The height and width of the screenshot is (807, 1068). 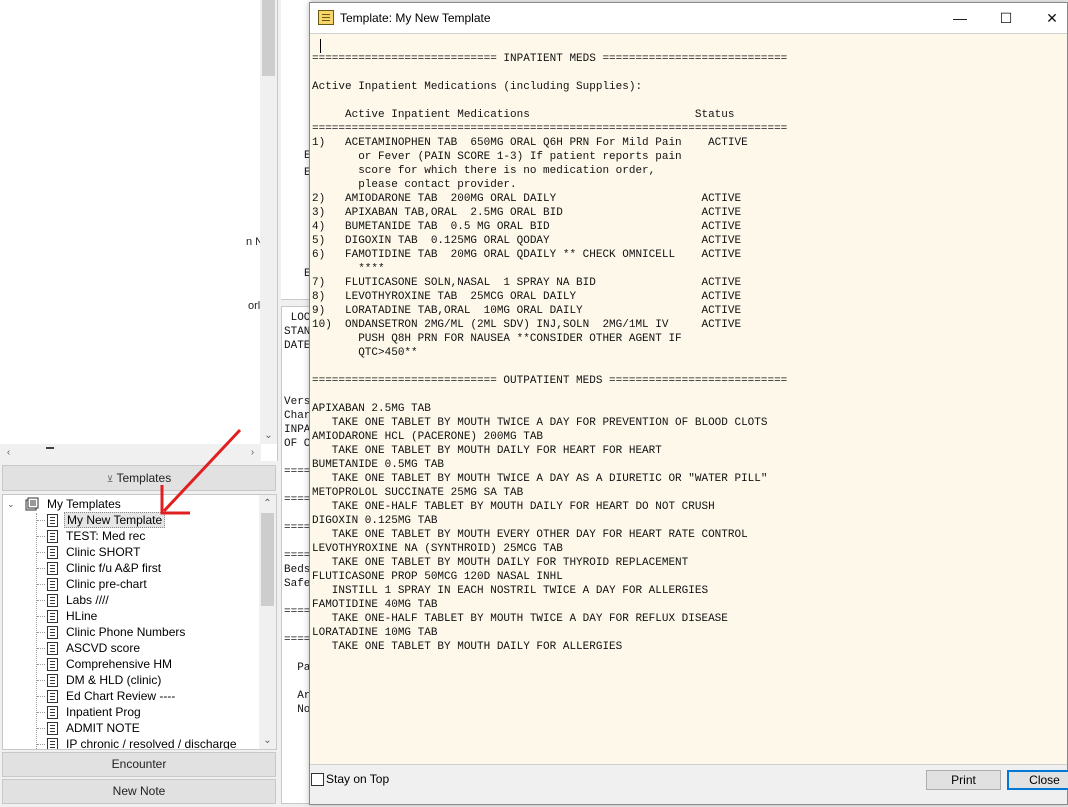 What do you see at coordinates (114, 568) in the screenshot?
I see `tree-item-label: Clinic f/u A&P first` at bounding box center [114, 568].